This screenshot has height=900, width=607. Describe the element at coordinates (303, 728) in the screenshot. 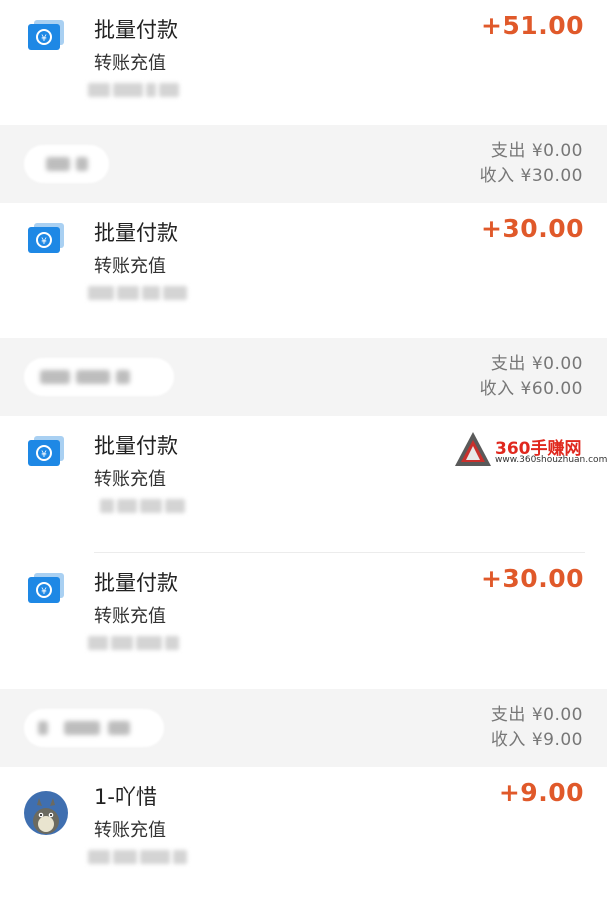

I see `period-summary-header: 支出 ¥0.00 收入 ¥9.00` at that location.